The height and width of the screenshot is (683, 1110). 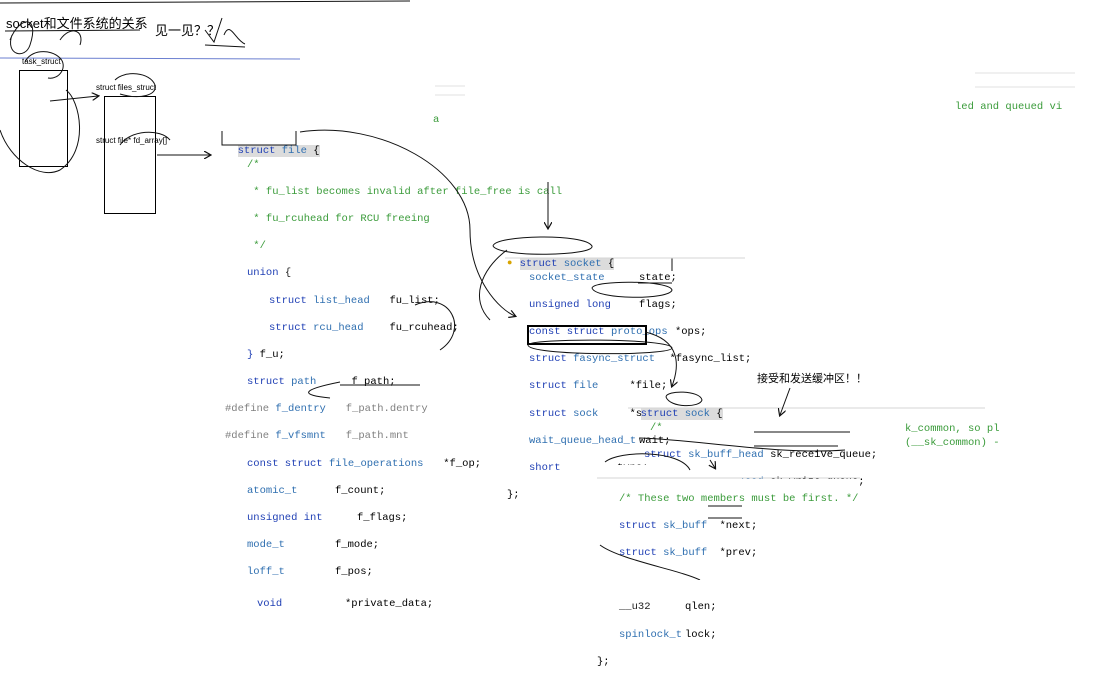 I want to click on files-struct-box, so click(x=130, y=155).